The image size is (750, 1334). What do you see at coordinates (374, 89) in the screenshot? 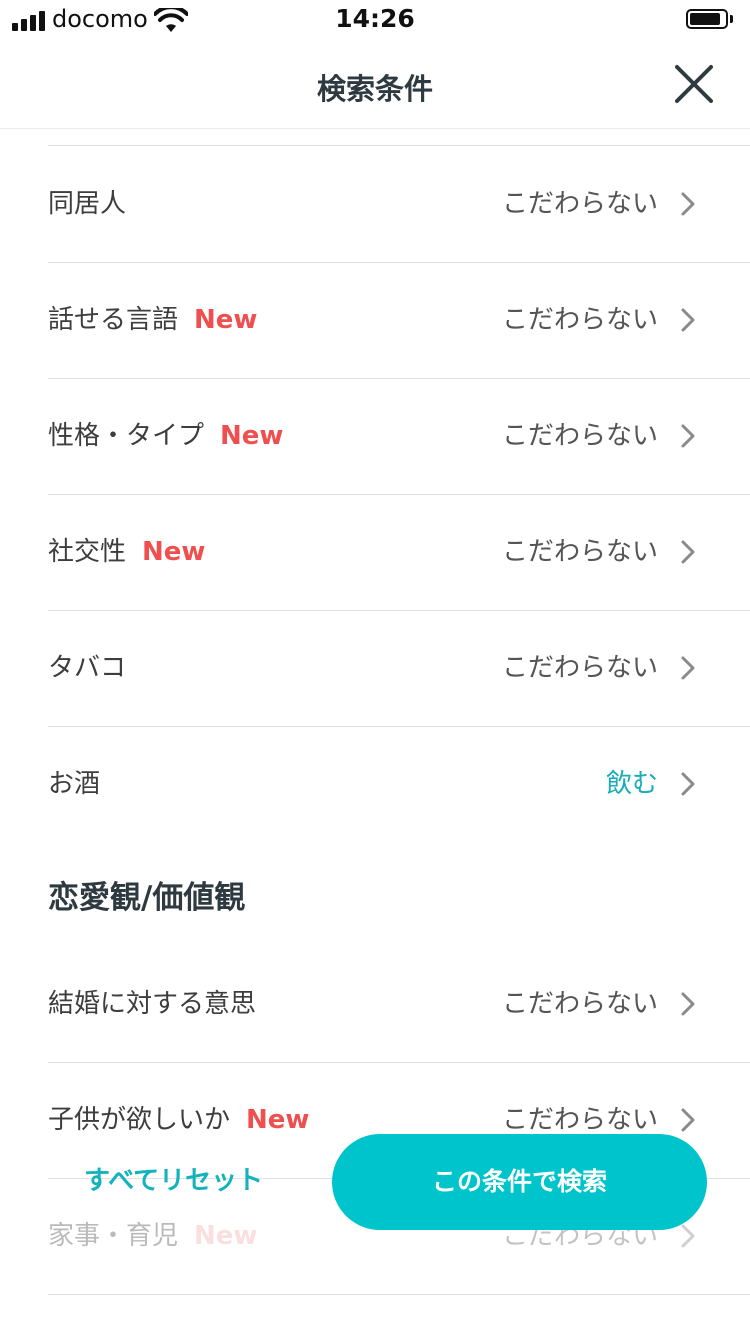
I see `page-title: 検索条件` at bounding box center [374, 89].